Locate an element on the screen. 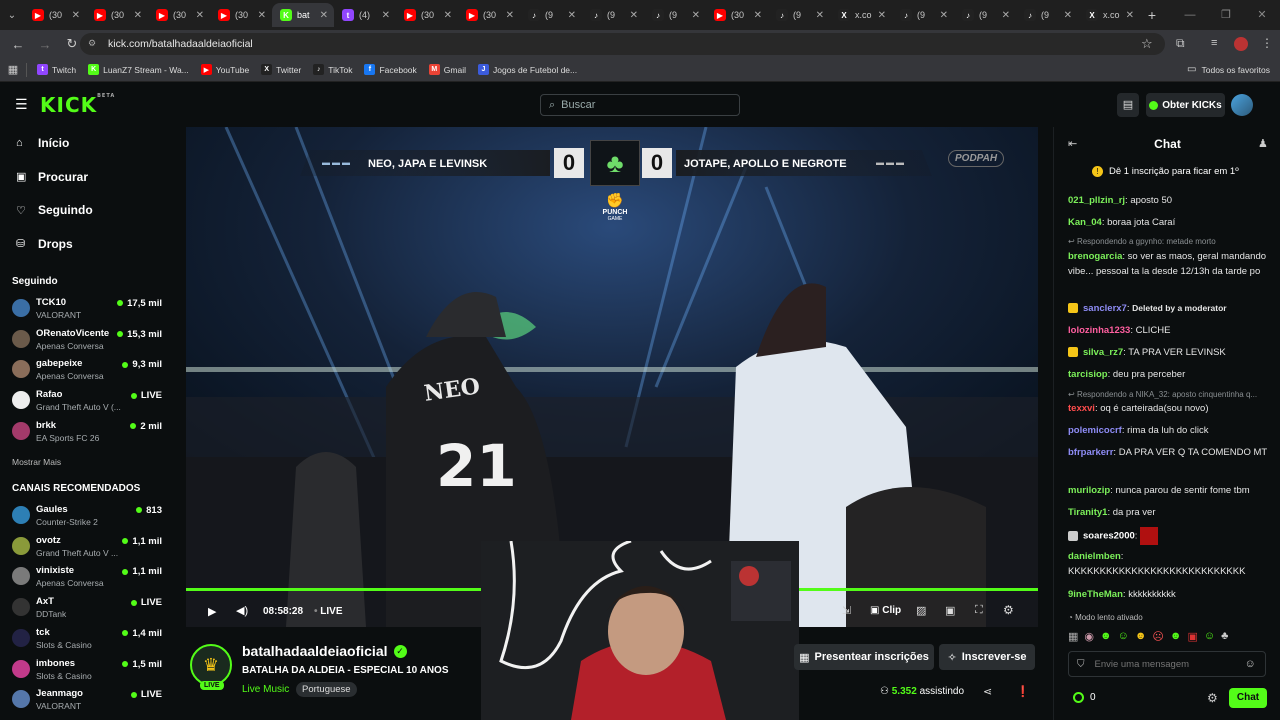 This screenshot has width=1280, height=720. back-icon: ← is located at coordinates (18, 44).